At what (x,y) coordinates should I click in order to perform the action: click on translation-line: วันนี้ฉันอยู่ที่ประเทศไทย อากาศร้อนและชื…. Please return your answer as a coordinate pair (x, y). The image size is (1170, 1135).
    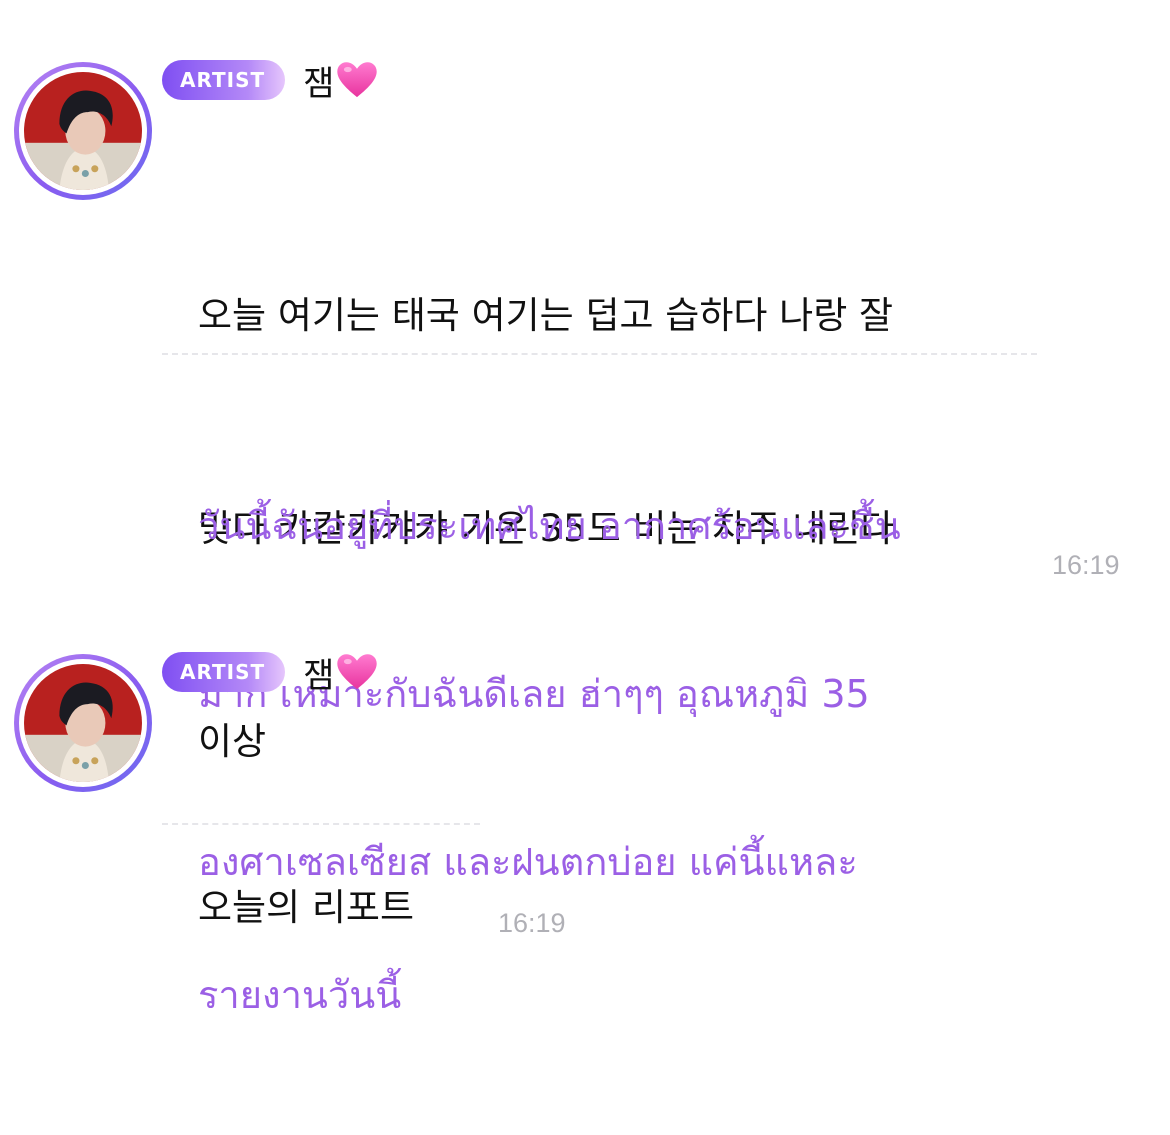
    Looking at the image, I should click on (549, 526).